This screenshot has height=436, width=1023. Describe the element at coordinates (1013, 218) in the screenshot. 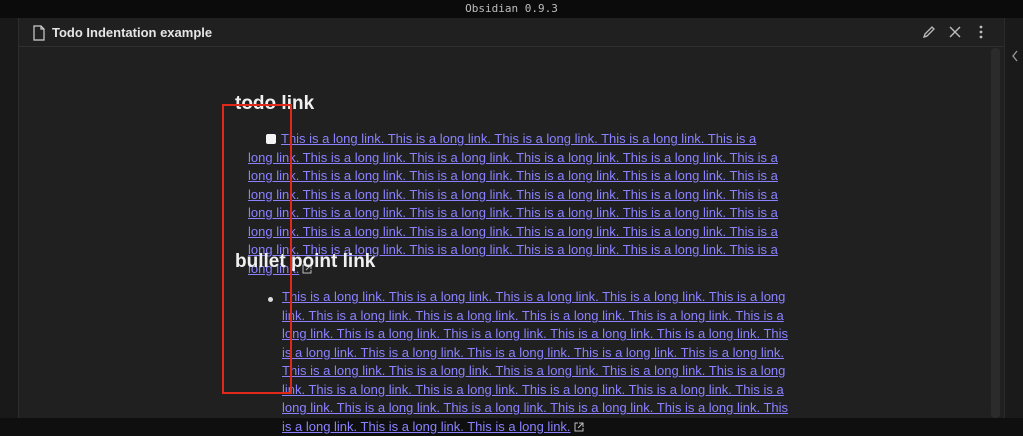

I see `right-sidebar-collapsed` at that location.